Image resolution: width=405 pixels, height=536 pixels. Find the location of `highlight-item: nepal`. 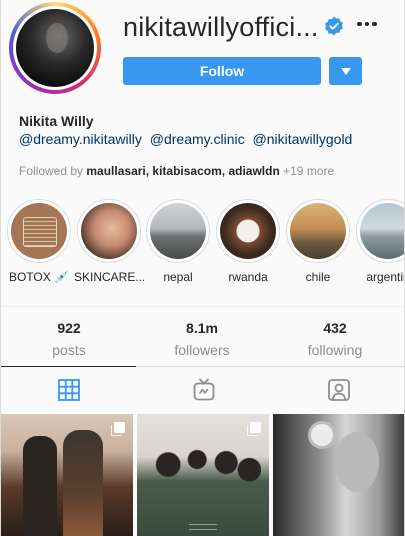

highlight-item: nepal is located at coordinates (178, 241).